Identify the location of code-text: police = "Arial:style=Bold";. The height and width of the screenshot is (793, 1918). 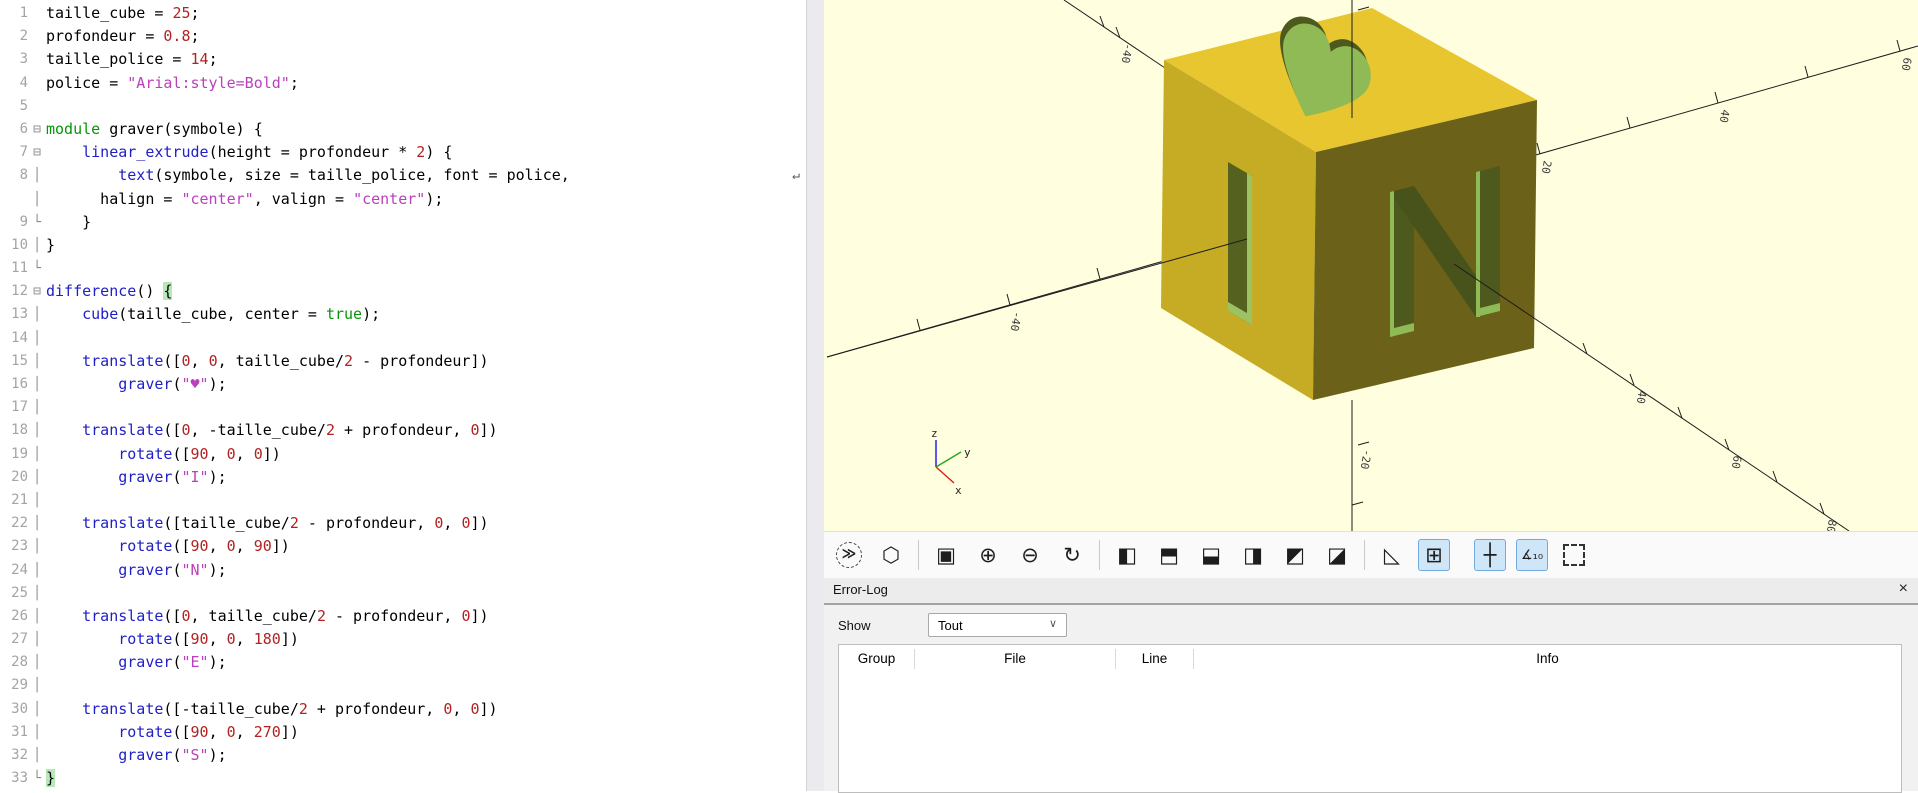
(172, 82).